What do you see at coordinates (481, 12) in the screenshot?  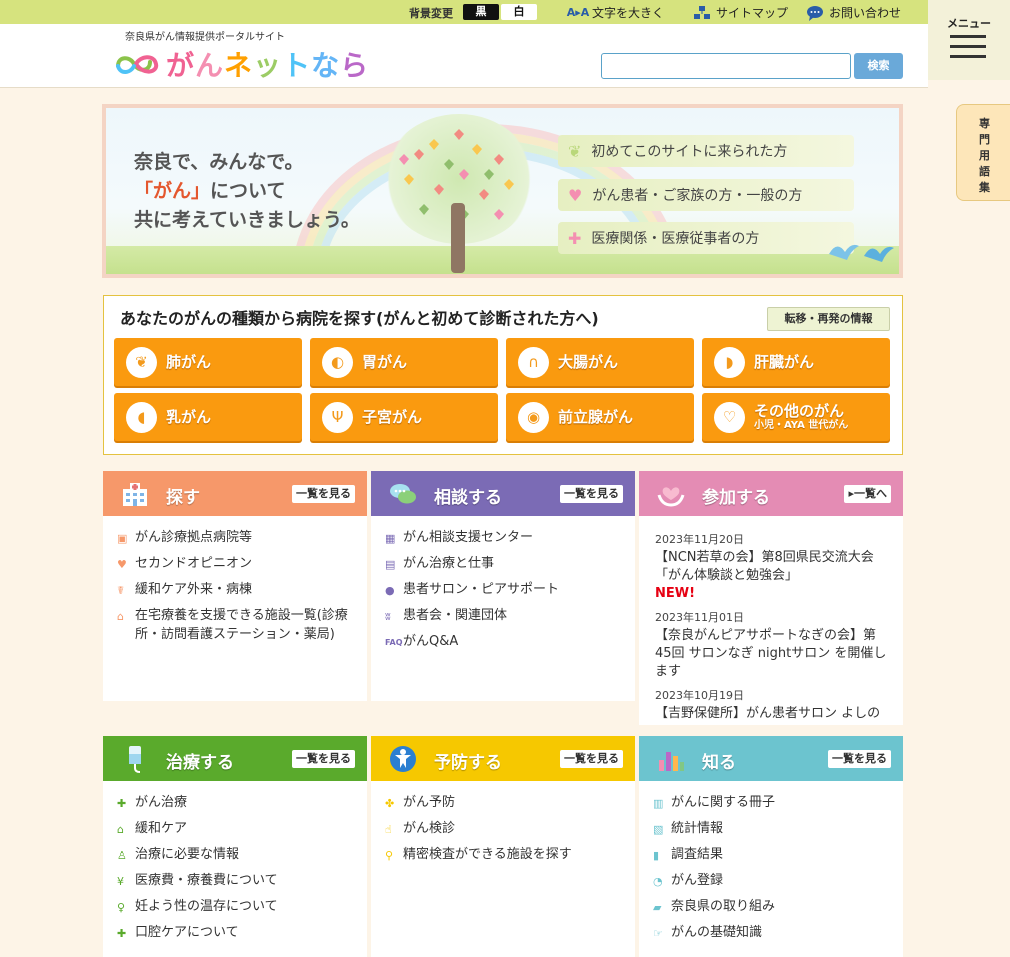 I see `background-black-button: 黒` at bounding box center [481, 12].